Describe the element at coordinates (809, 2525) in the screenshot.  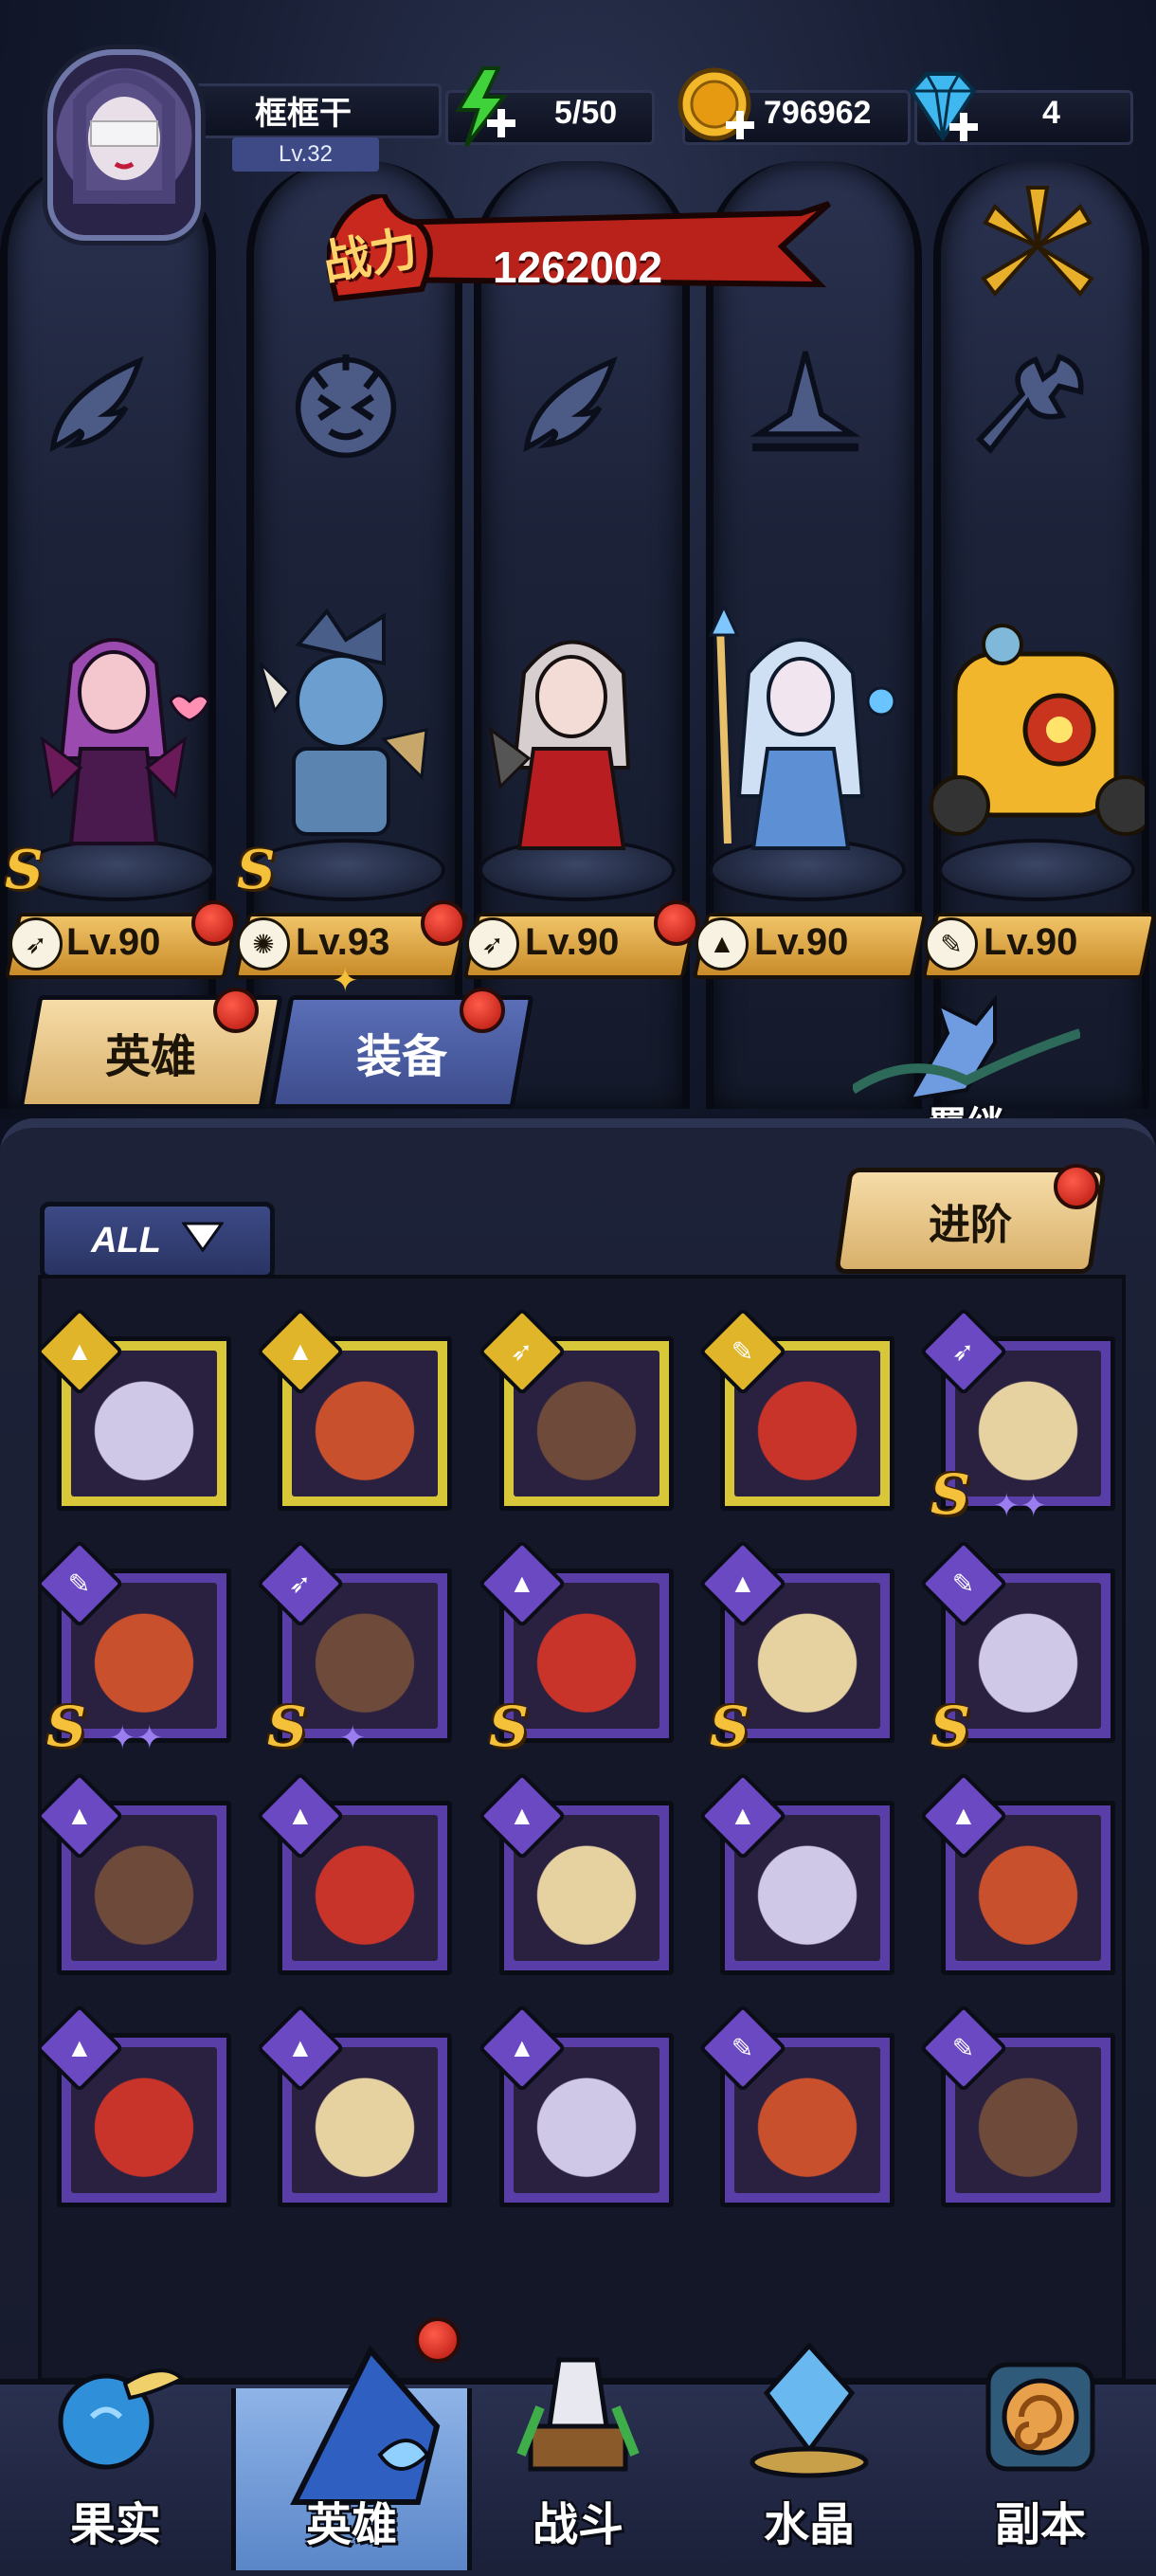
I see `nav-crystal-label: 水晶` at that location.